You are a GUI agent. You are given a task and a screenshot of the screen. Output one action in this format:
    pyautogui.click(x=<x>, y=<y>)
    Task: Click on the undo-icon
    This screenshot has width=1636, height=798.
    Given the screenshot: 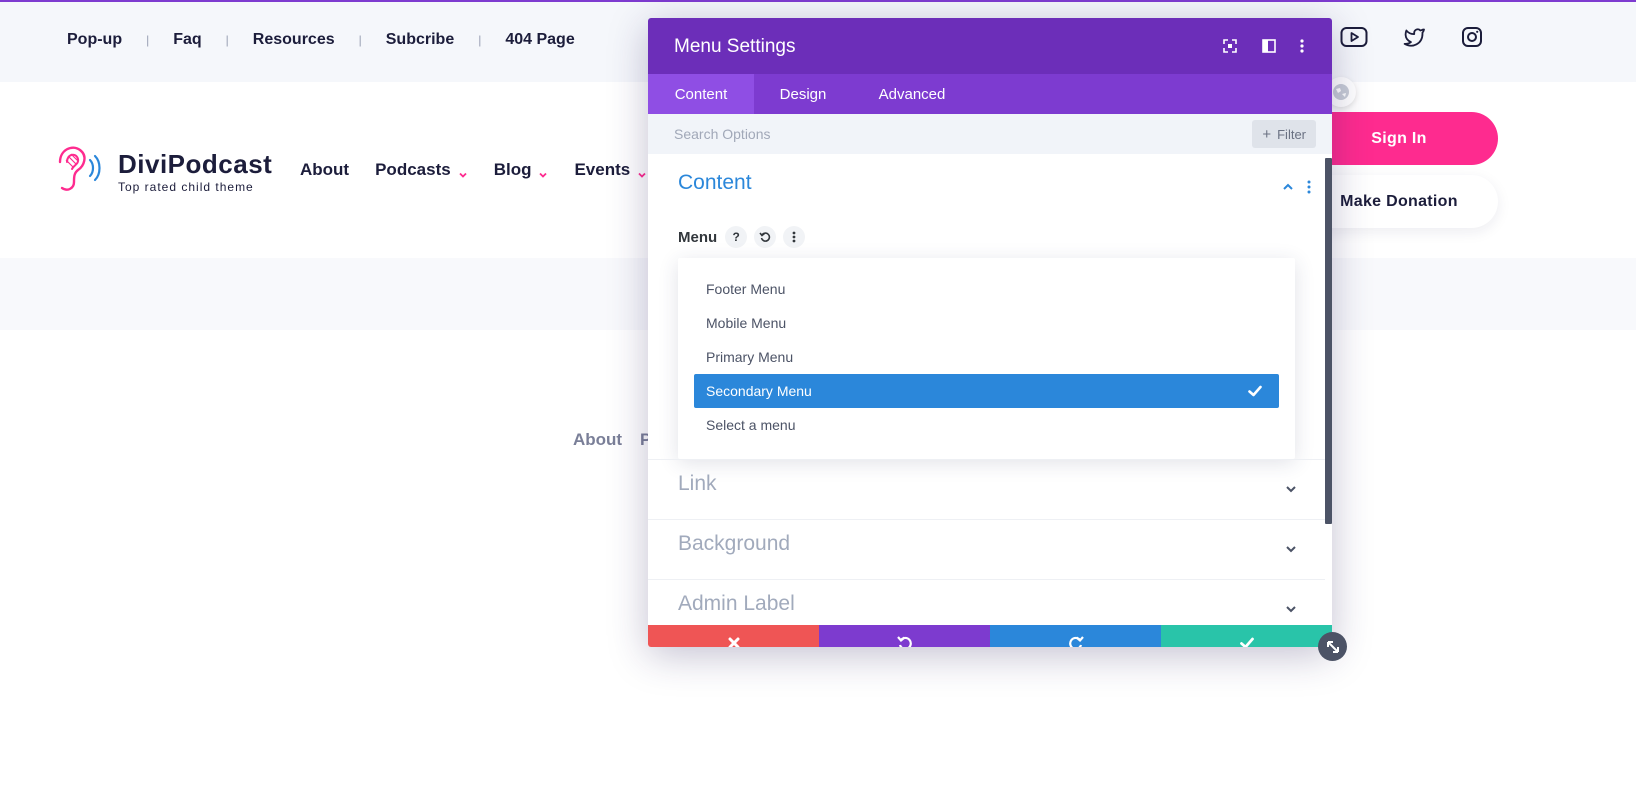 What is the action you would take?
    pyautogui.click(x=905, y=640)
    